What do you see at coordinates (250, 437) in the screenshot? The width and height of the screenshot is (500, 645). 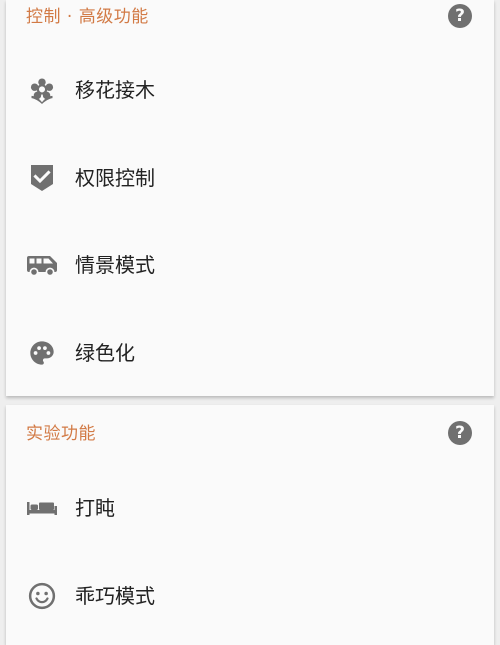 I see `section-header: 实验功能 ?` at bounding box center [250, 437].